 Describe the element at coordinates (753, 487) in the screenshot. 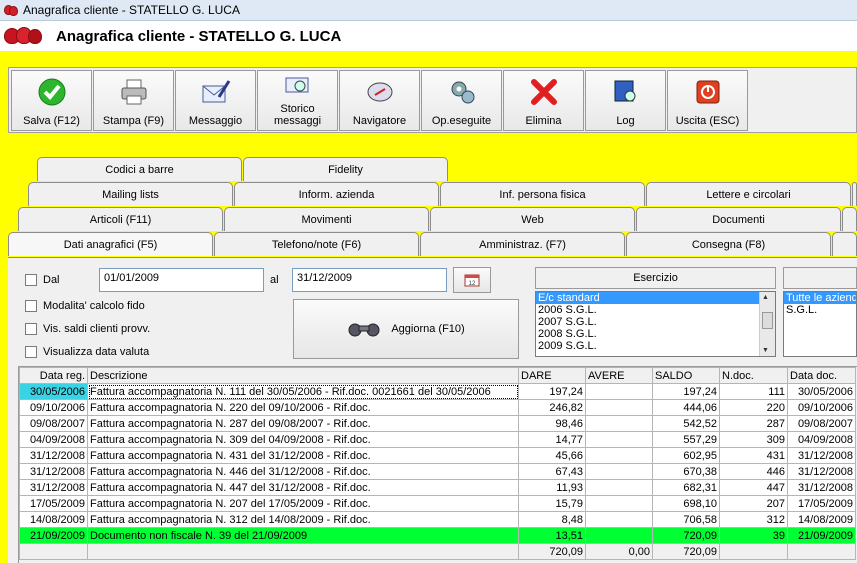

I see `table-cell: 447` at that location.